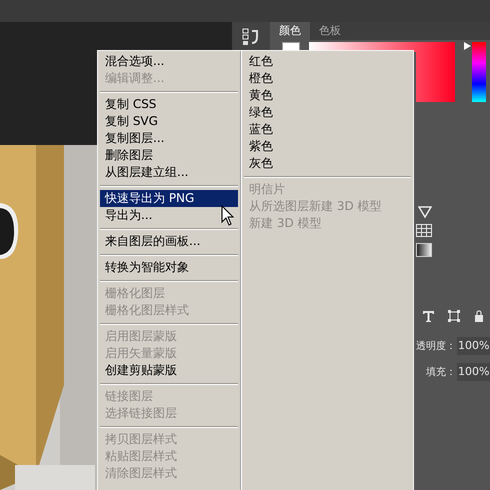  I want to click on menu-item: 绿色, so click(327, 112).